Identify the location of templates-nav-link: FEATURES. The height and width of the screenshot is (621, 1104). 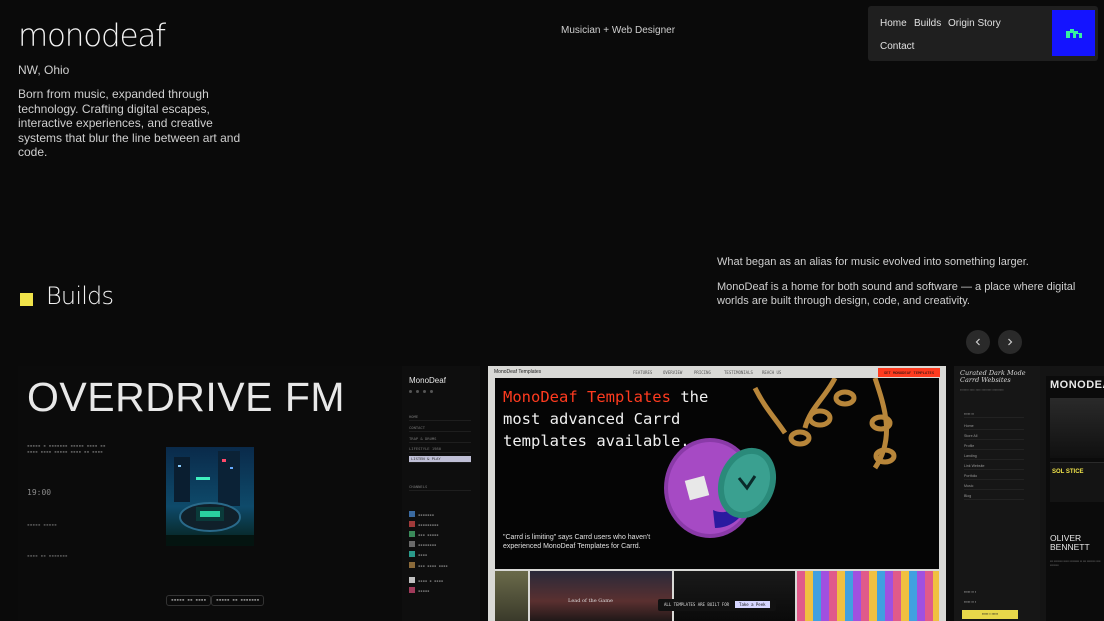
(642, 372).